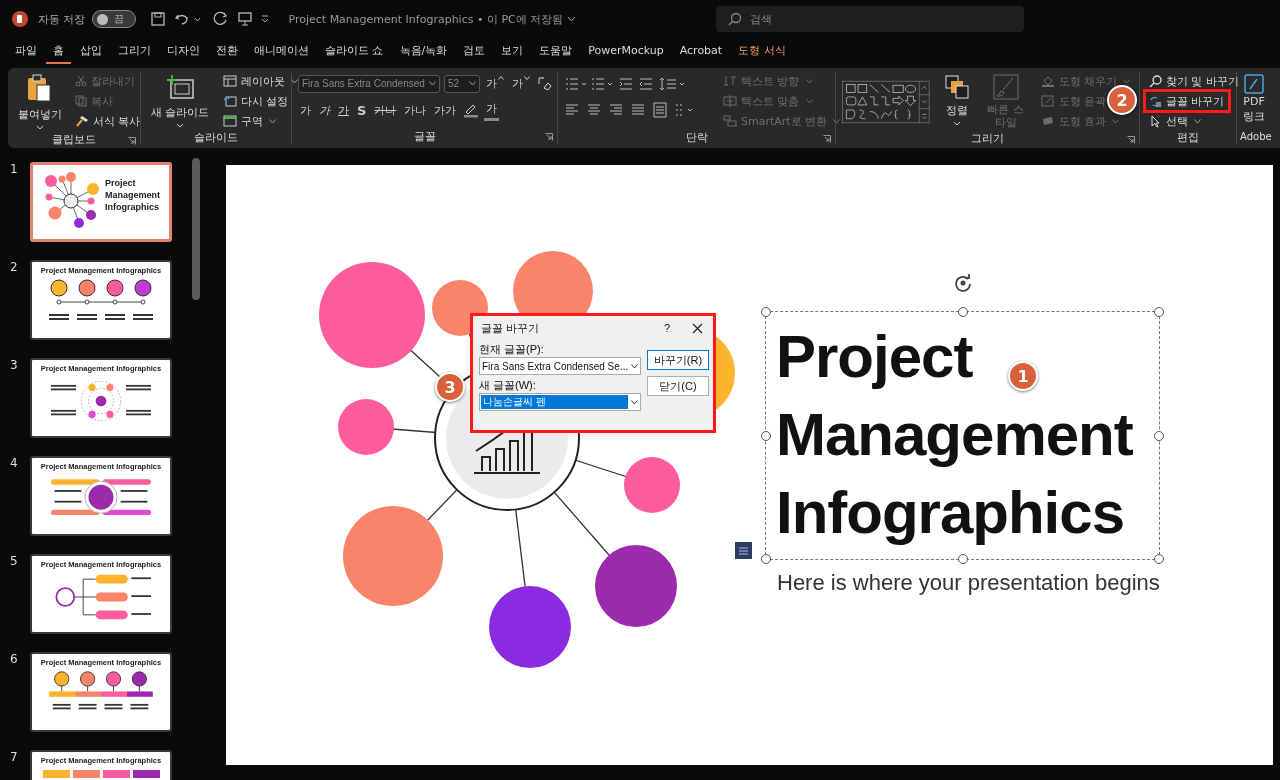 This screenshot has height=780, width=1280. Describe the element at coordinates (743, 550) in the screenshot. I see `layout-options-icon` at that location.